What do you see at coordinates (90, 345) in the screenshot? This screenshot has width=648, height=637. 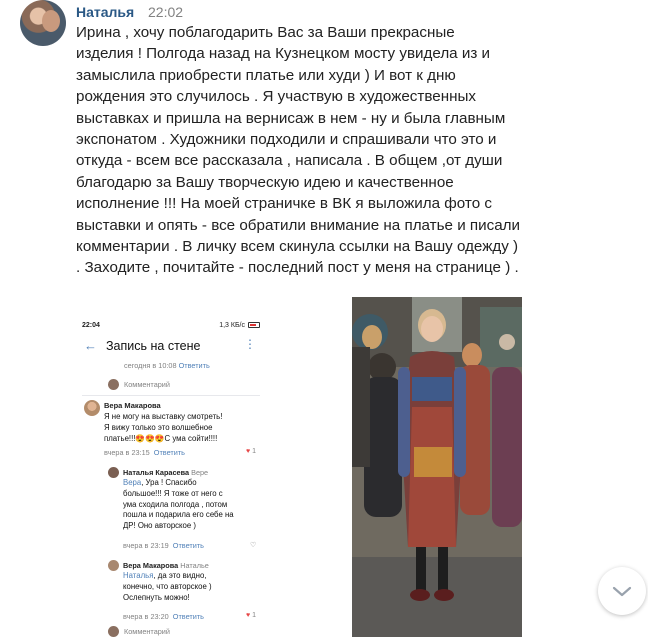 I see `arrow-left-icon: ←` at bounding box center [90, 345].